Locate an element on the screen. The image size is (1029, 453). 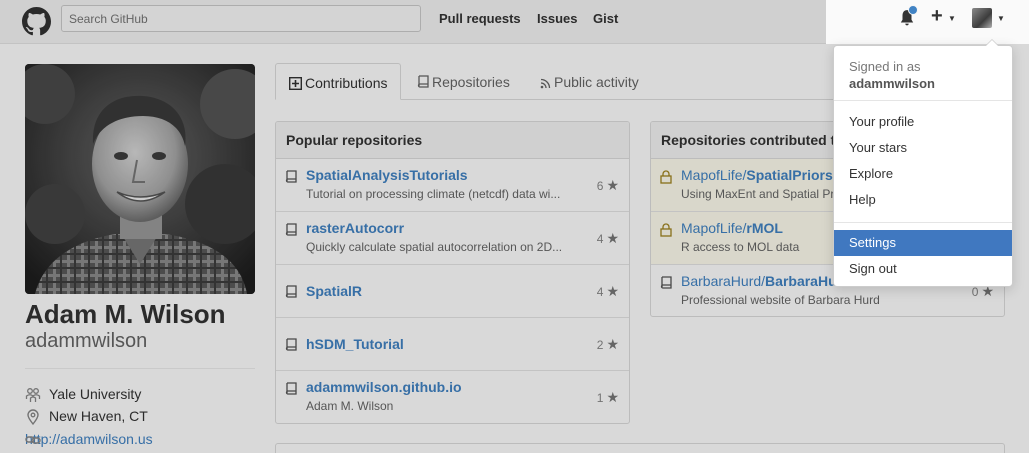
signed-in-label: Signed in as is located at coordinates (885, 66).